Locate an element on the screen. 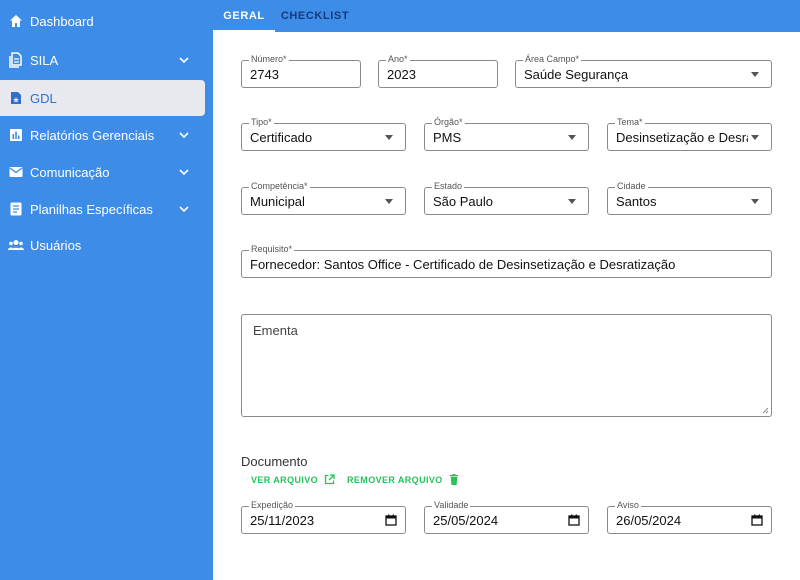 This screenshot has width=800, height=580. home-icon is located at coordinates (16, 21).